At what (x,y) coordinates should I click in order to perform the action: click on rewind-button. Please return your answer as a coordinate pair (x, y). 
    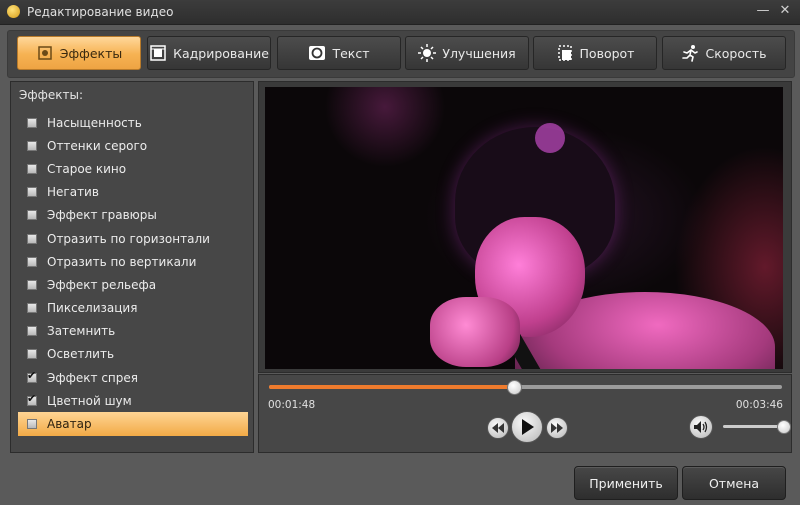
    Looking at the image, I should click on (498, 428).